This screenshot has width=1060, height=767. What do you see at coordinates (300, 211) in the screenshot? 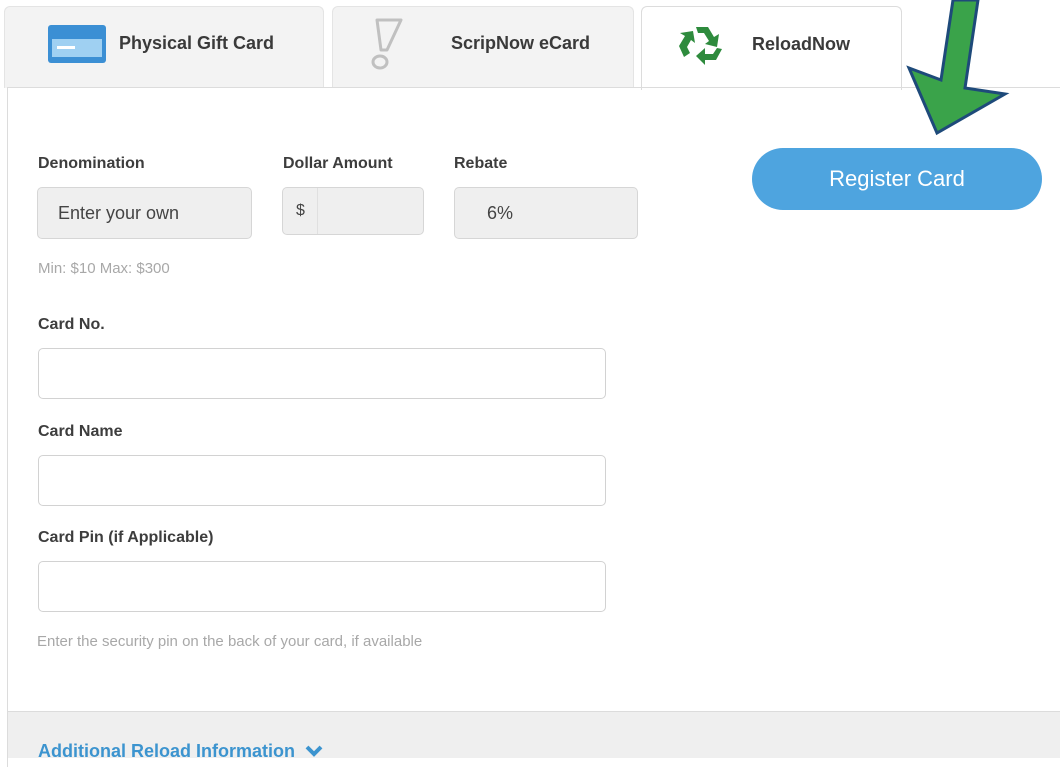
I see `dollar-prefix: $` at bounding box center [300, 211].